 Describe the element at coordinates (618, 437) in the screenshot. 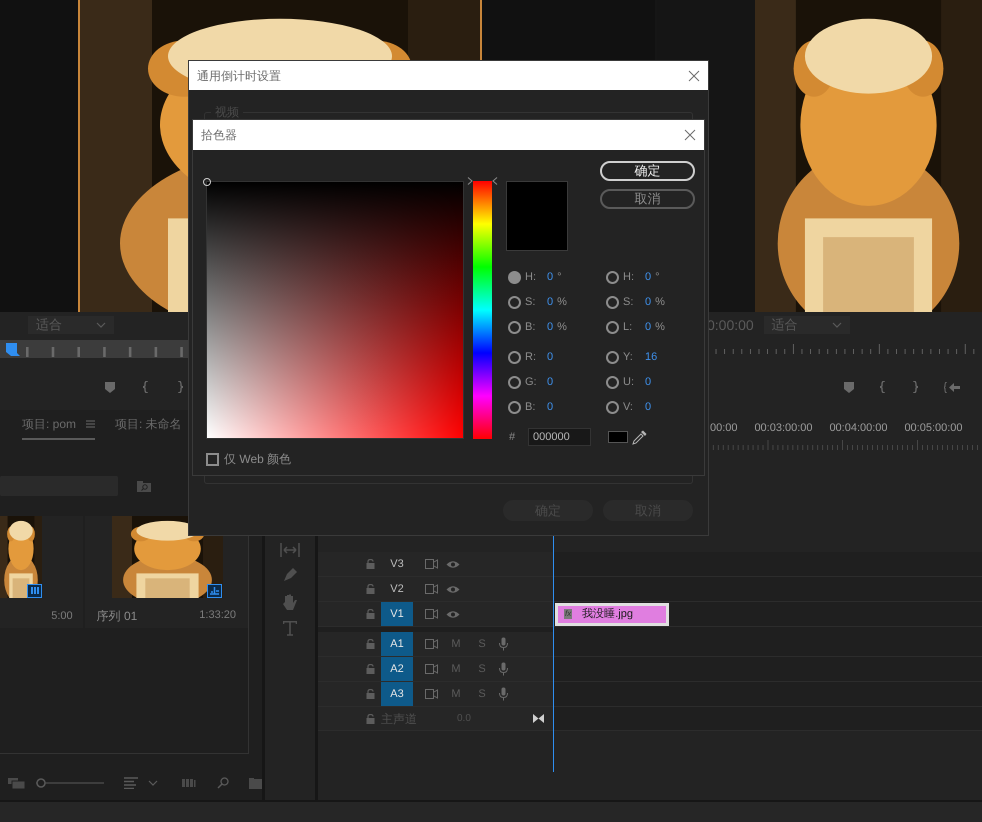

I see `color-swatch` at that location.